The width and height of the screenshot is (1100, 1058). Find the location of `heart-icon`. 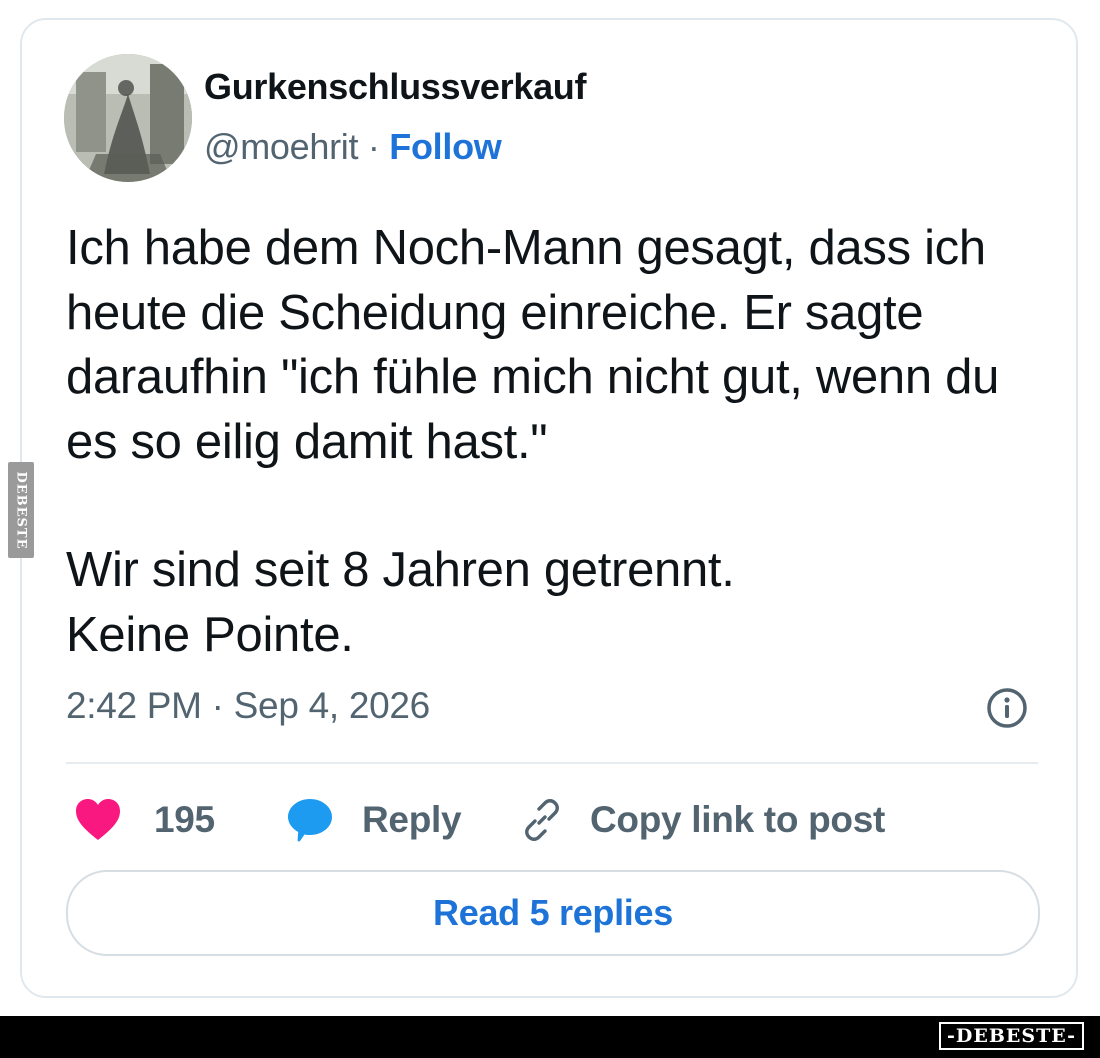

heart-icon is located at coordinates (98, 819).